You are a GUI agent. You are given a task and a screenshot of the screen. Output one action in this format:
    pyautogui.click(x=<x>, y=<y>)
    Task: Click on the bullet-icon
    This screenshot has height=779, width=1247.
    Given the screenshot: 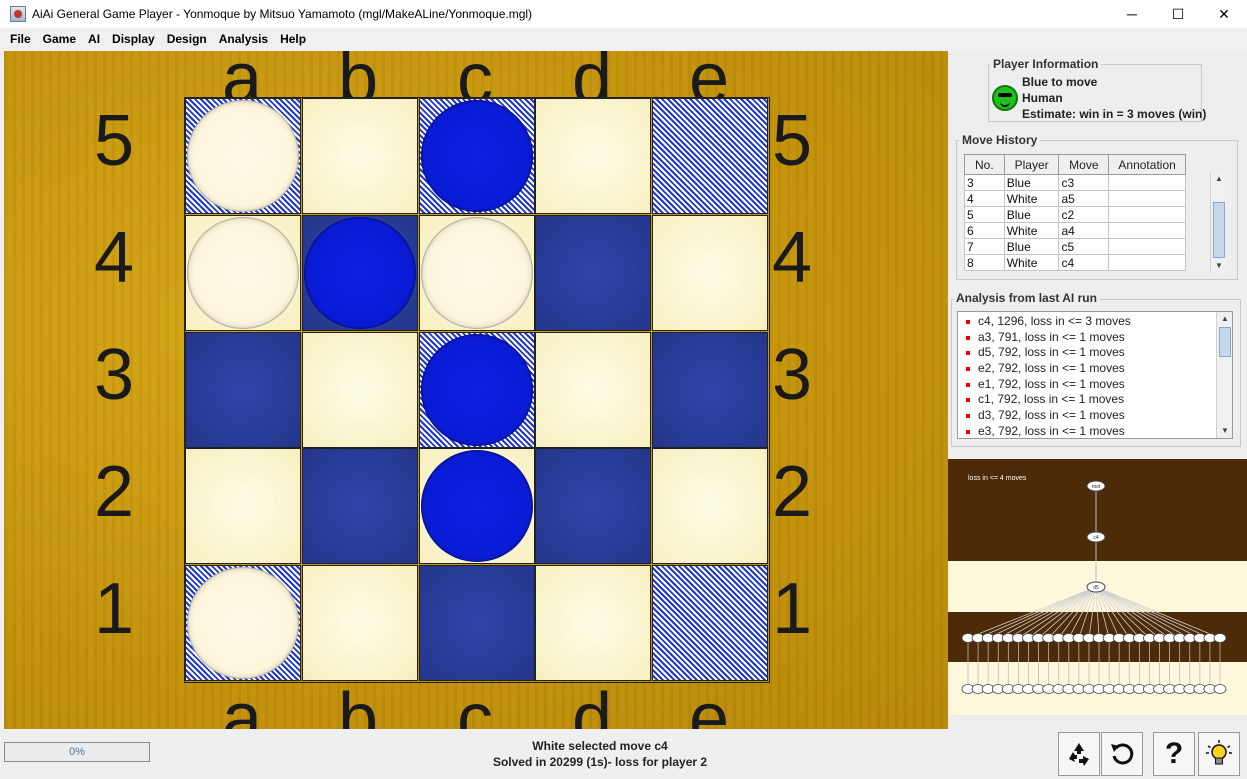 What is the action you would take?
    pyautogui.click(x=968, y=368)
    